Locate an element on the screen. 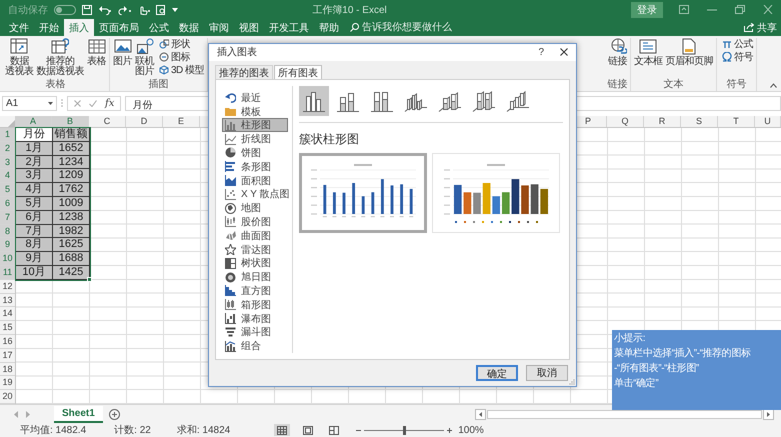 The height and width of the screenshot is (437, 781). chart-type-item: 曲面图 is located at coordinates (255, 235).